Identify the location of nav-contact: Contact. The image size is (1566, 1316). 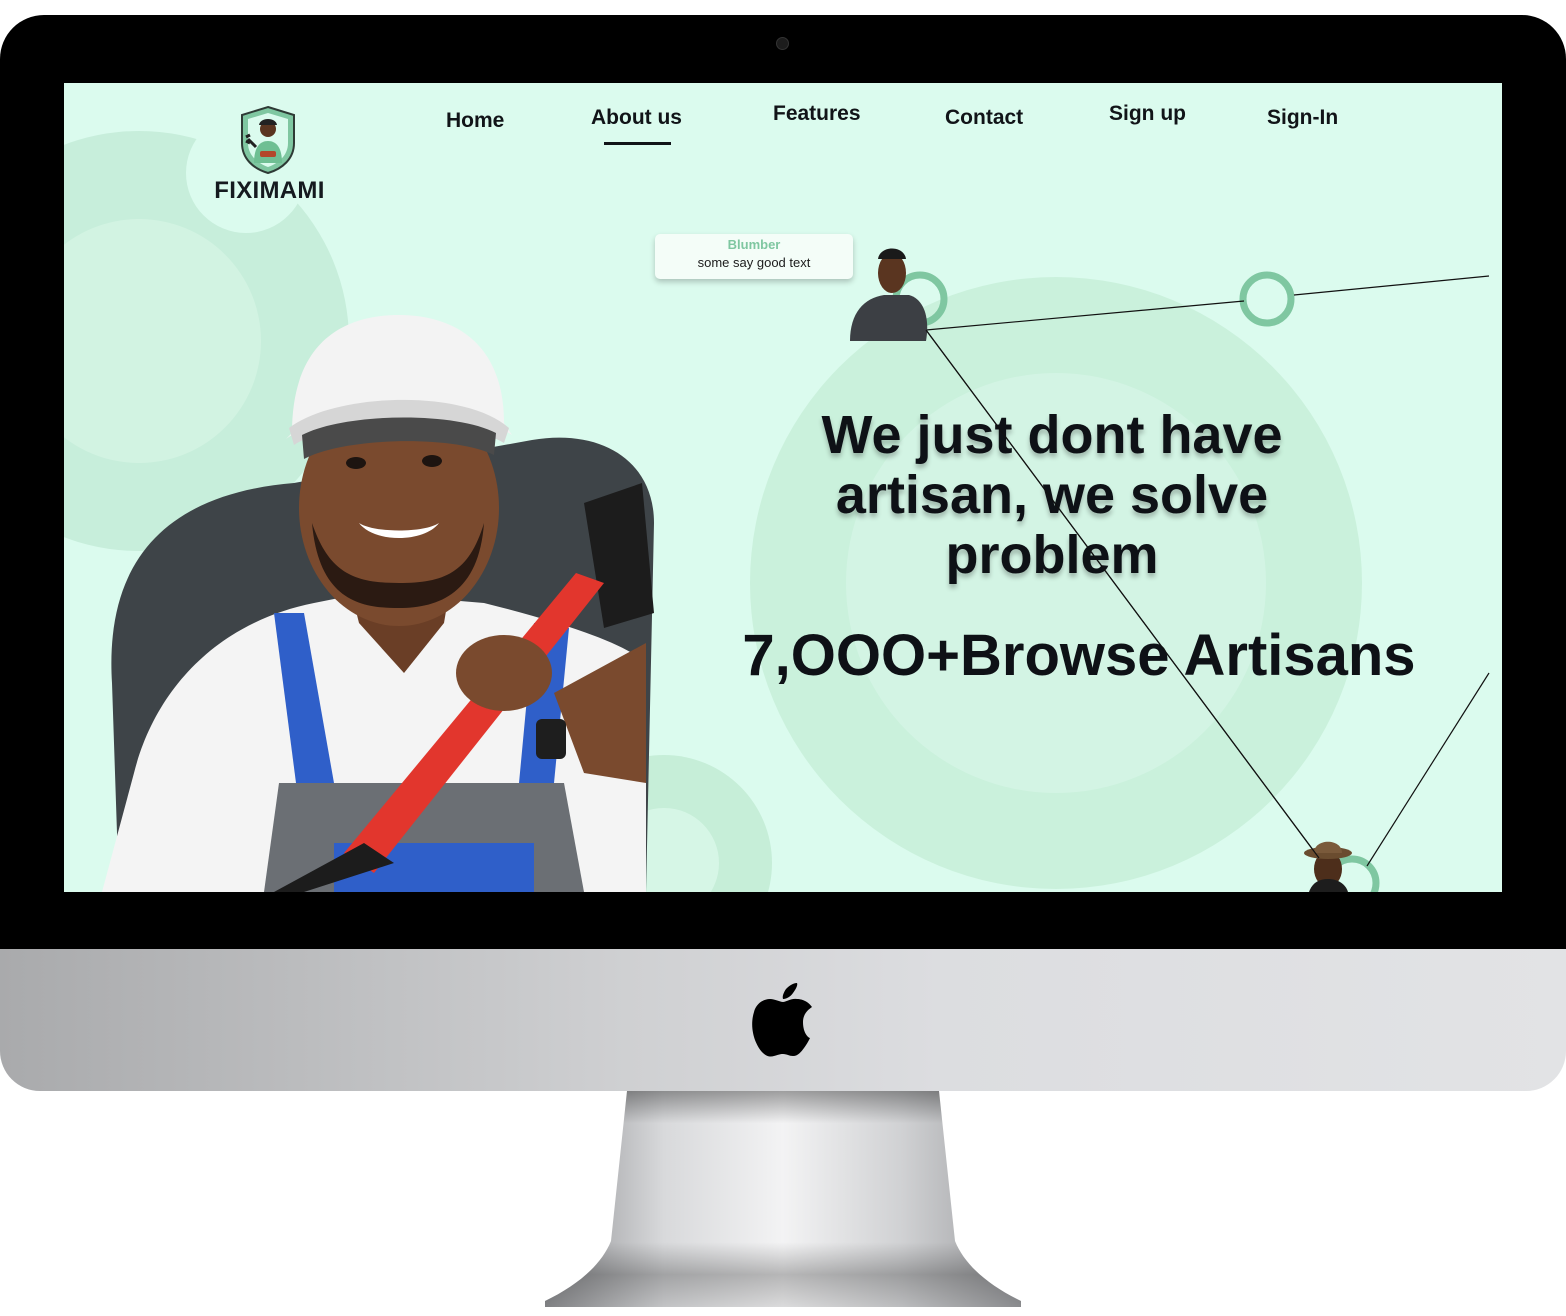
(984, 118).